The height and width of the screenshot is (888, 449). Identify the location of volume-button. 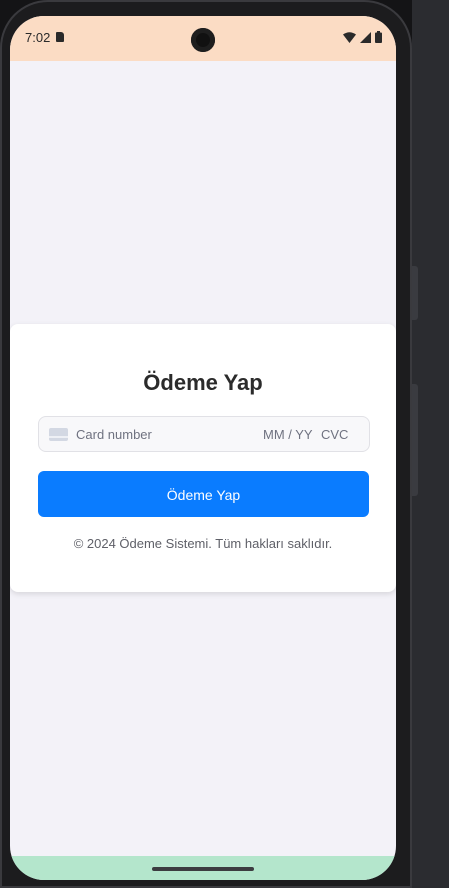
(415, 293).